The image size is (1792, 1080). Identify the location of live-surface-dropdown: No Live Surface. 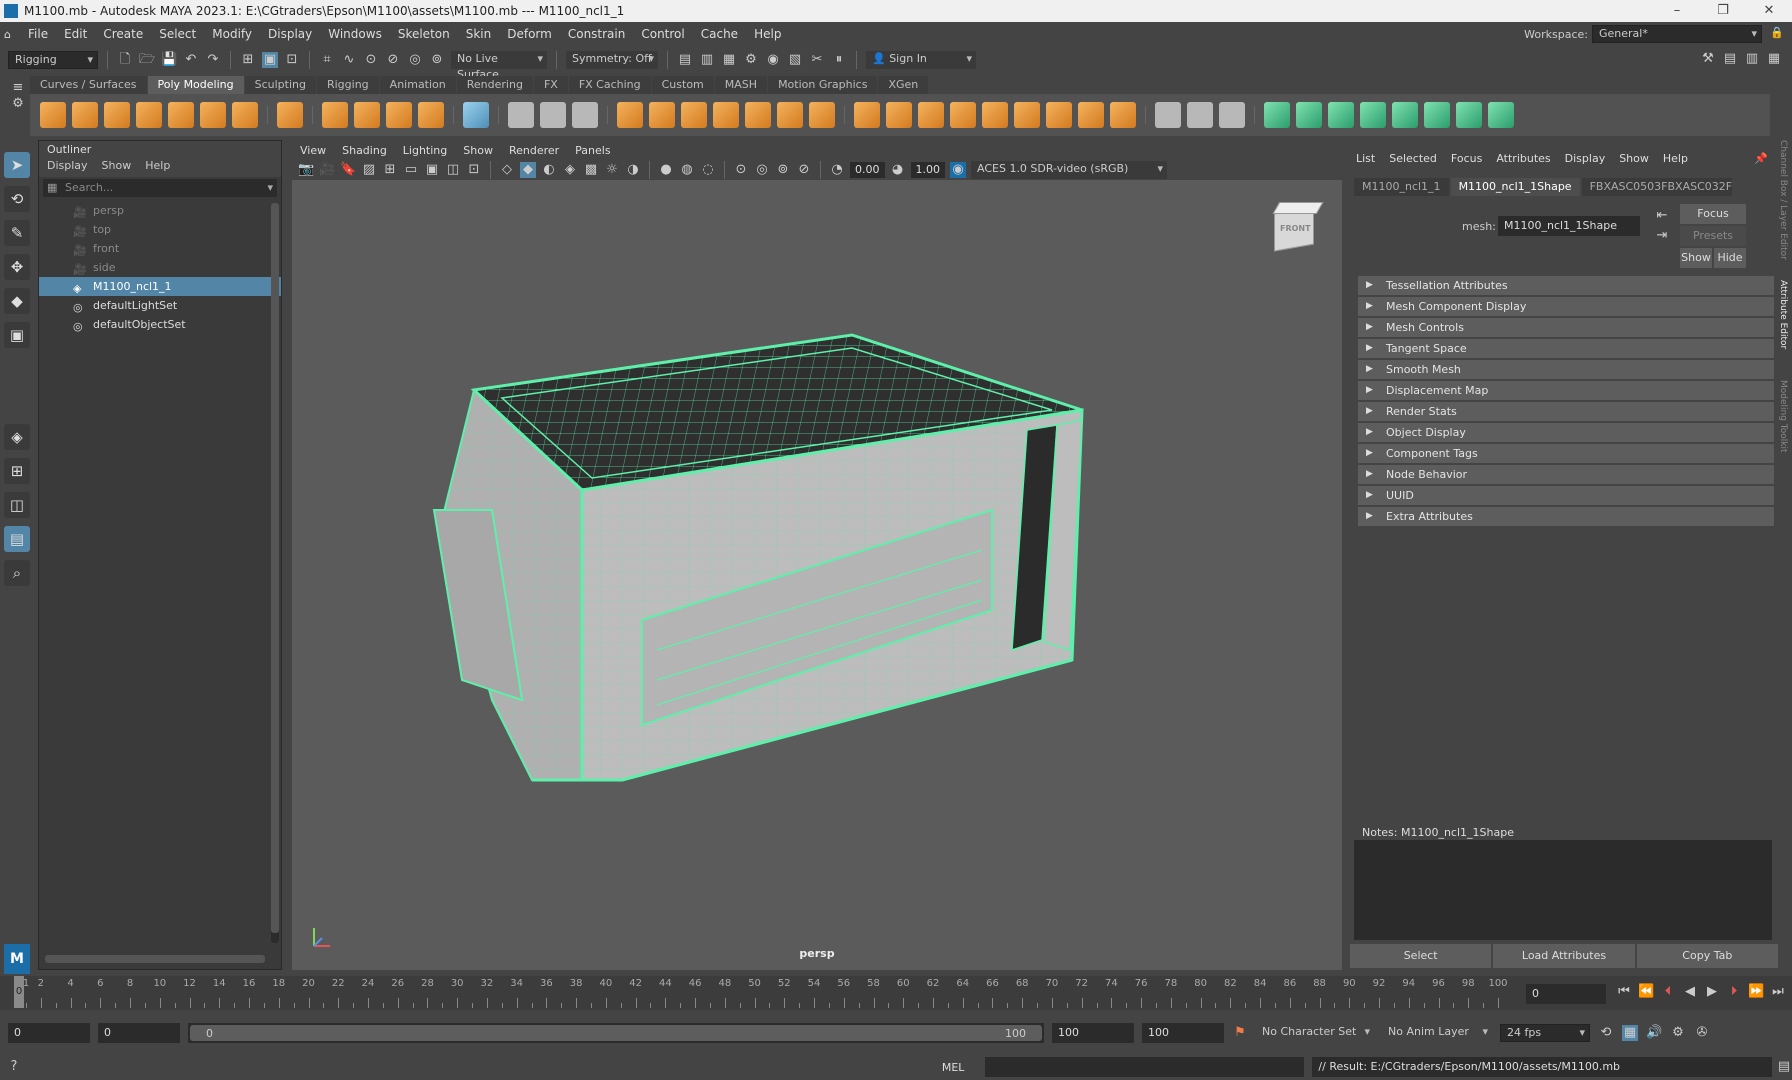
(499, 66).